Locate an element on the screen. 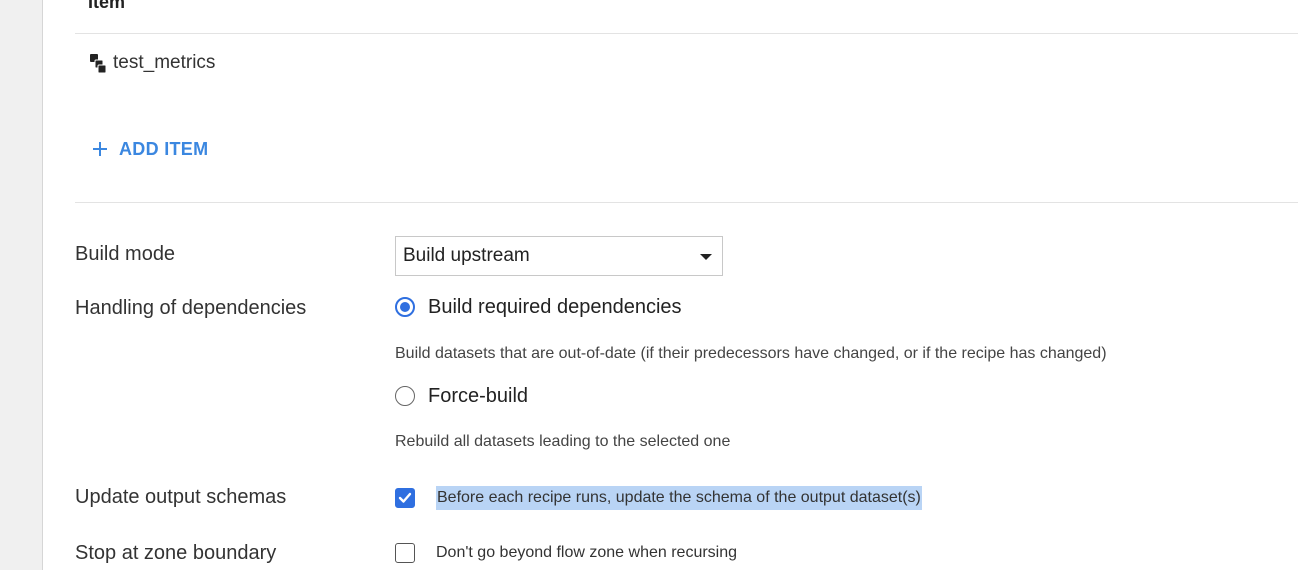  update-schemas-label: Update output schemas is located at coordinates (181, 497).